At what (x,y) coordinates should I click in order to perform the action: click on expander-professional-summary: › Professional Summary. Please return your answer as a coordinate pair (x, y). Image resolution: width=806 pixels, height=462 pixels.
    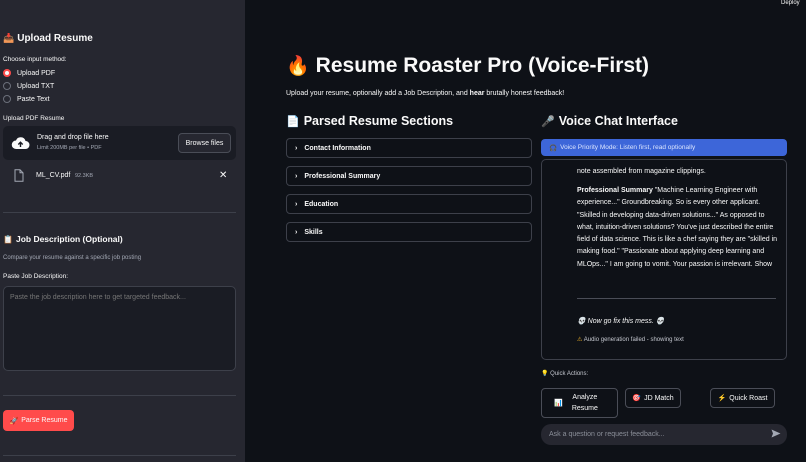
    Looking at the image, I should click on (409, 176).